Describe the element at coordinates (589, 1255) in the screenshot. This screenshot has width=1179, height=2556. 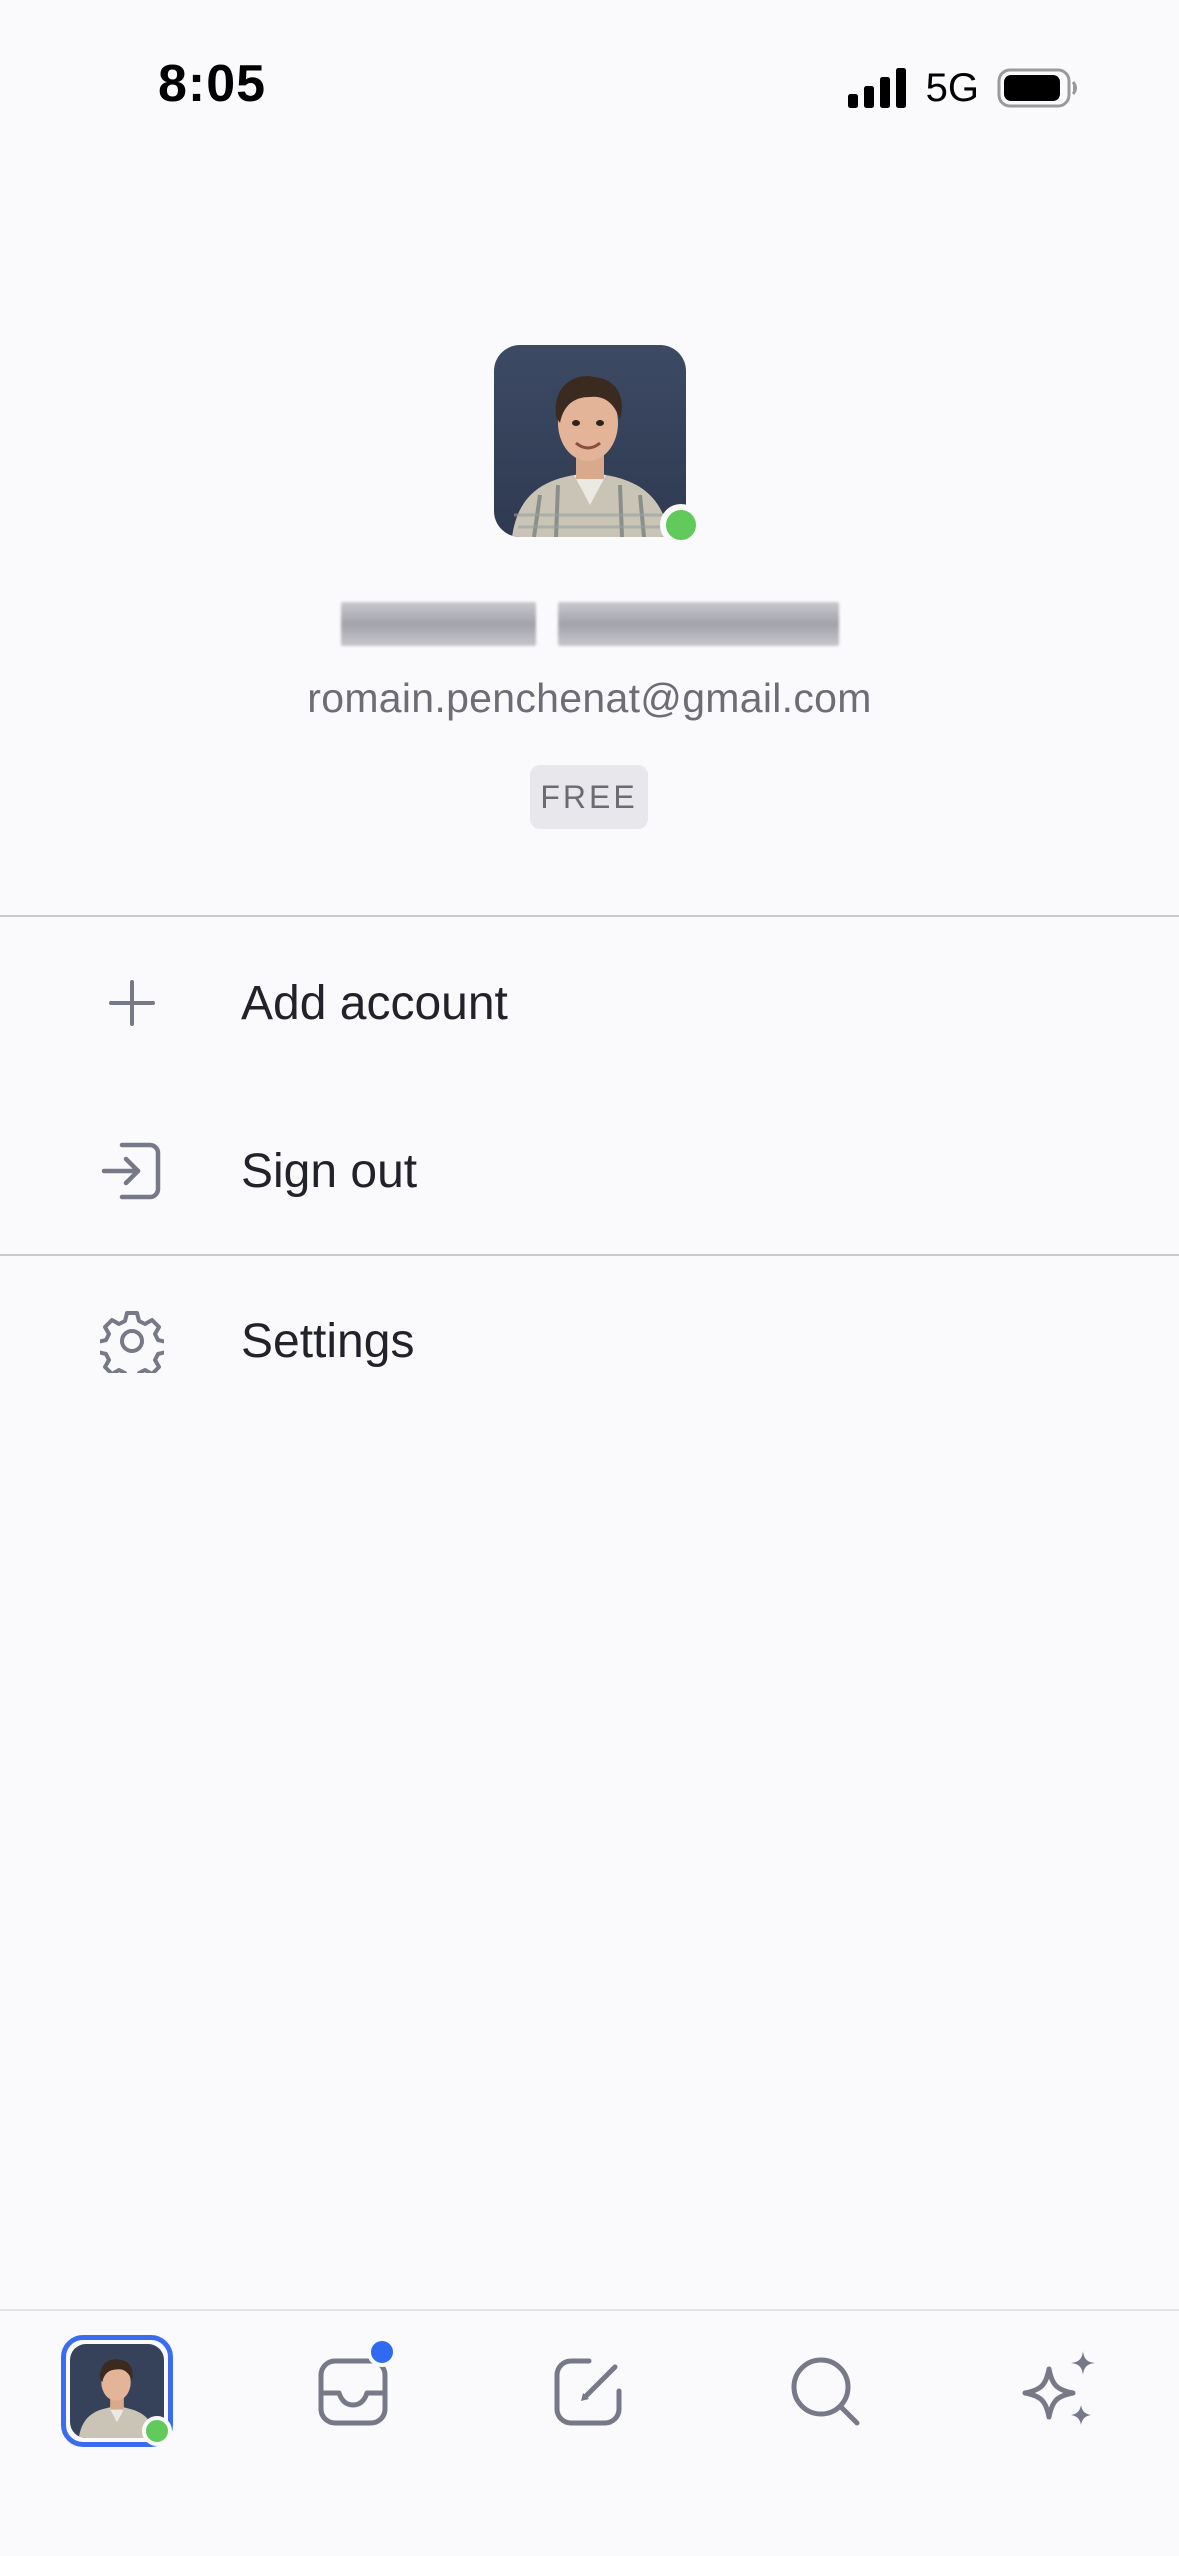
I see `divider-bottom` at that location.